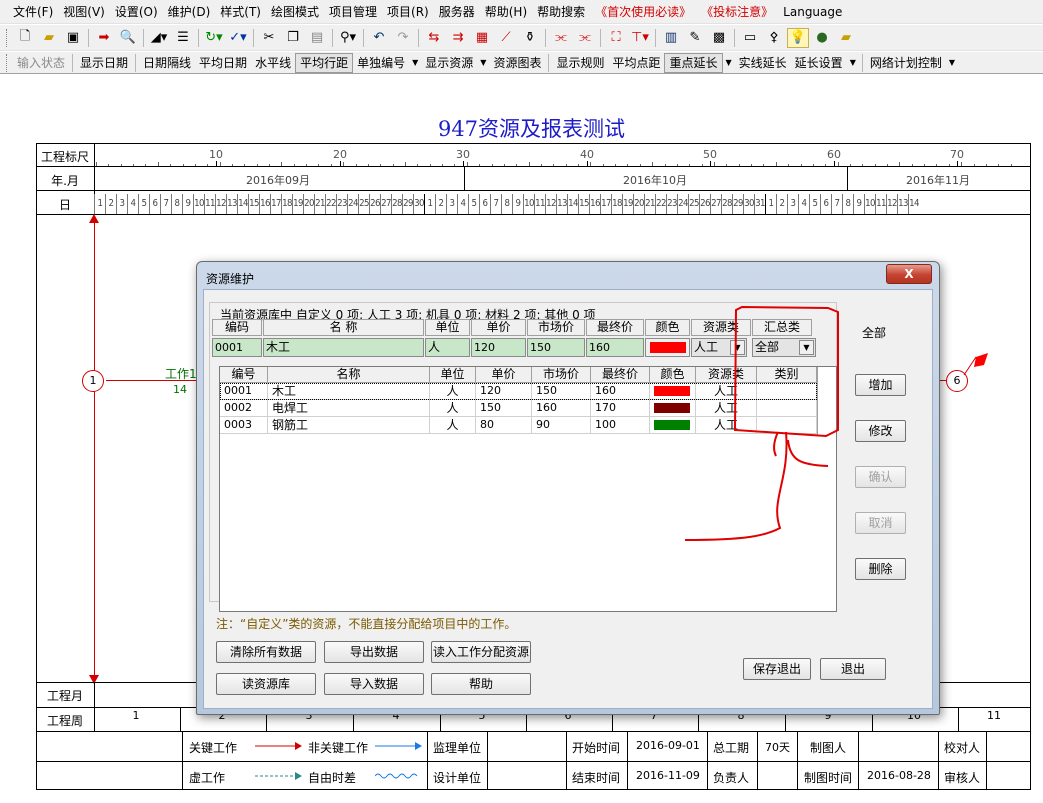  Describe the element at coordinates (498, 347) in the screenshot. I see `price-field: 120` at that location.